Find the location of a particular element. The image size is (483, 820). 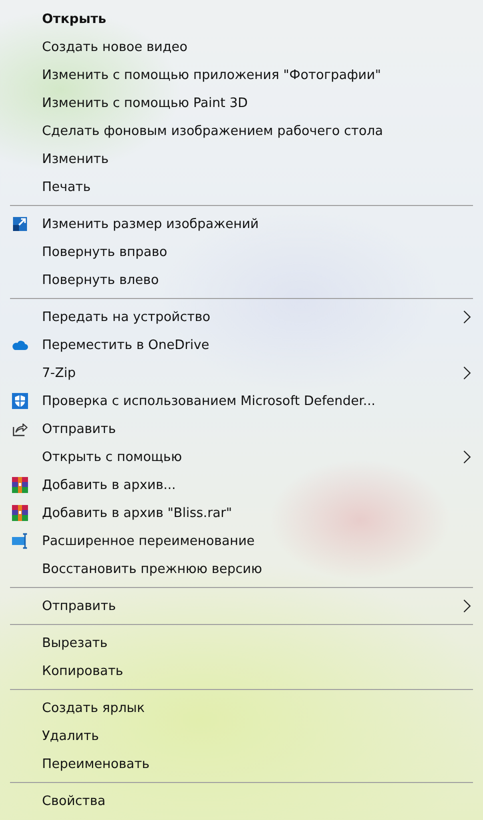

shield-icon is located at coordinates (20, 401).